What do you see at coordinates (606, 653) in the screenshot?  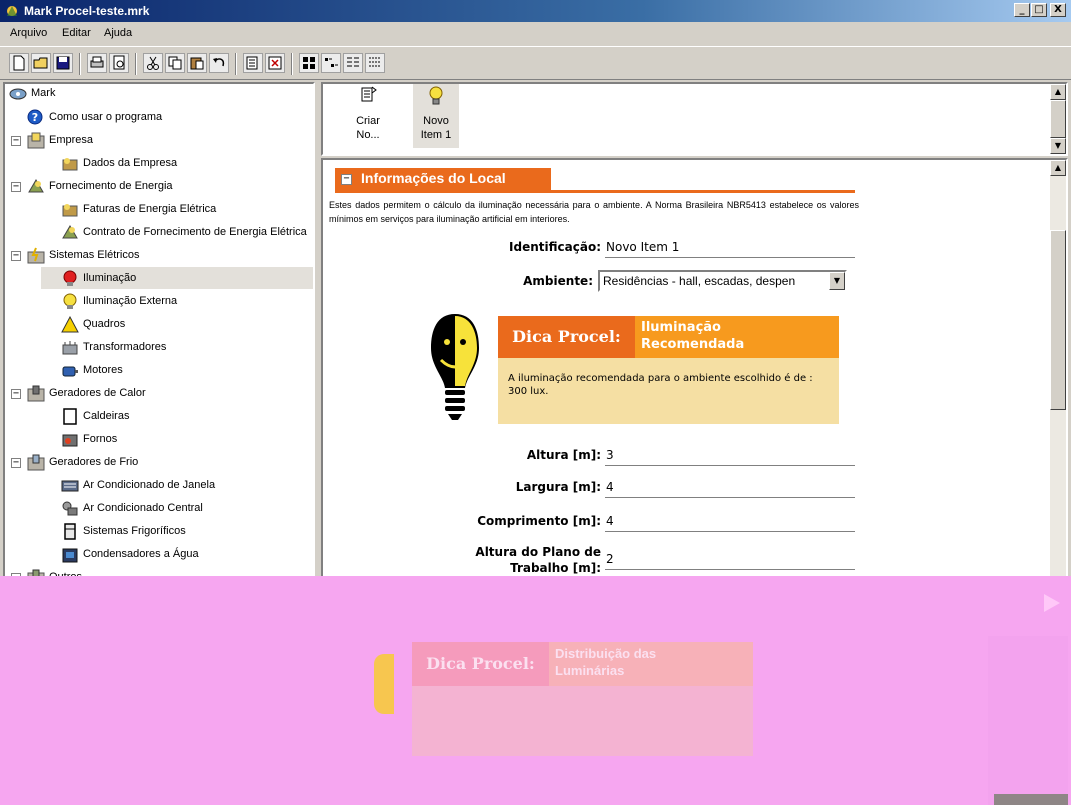 I see `faded-tip-subject-line1: Distribuição das` at bounding box center [606, 653].